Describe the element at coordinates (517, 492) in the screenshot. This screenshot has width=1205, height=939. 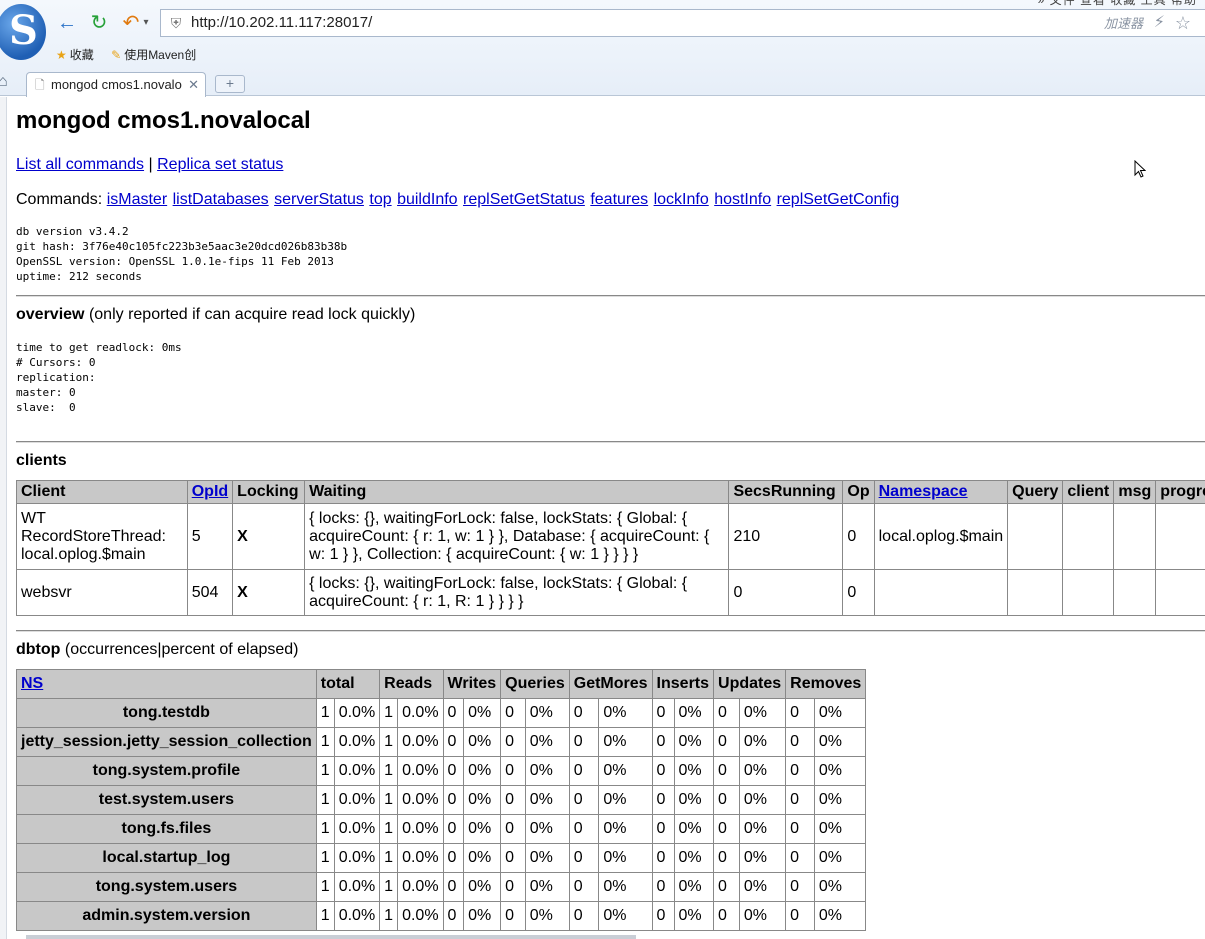
I see `col-waiting: Waiting` at that location.